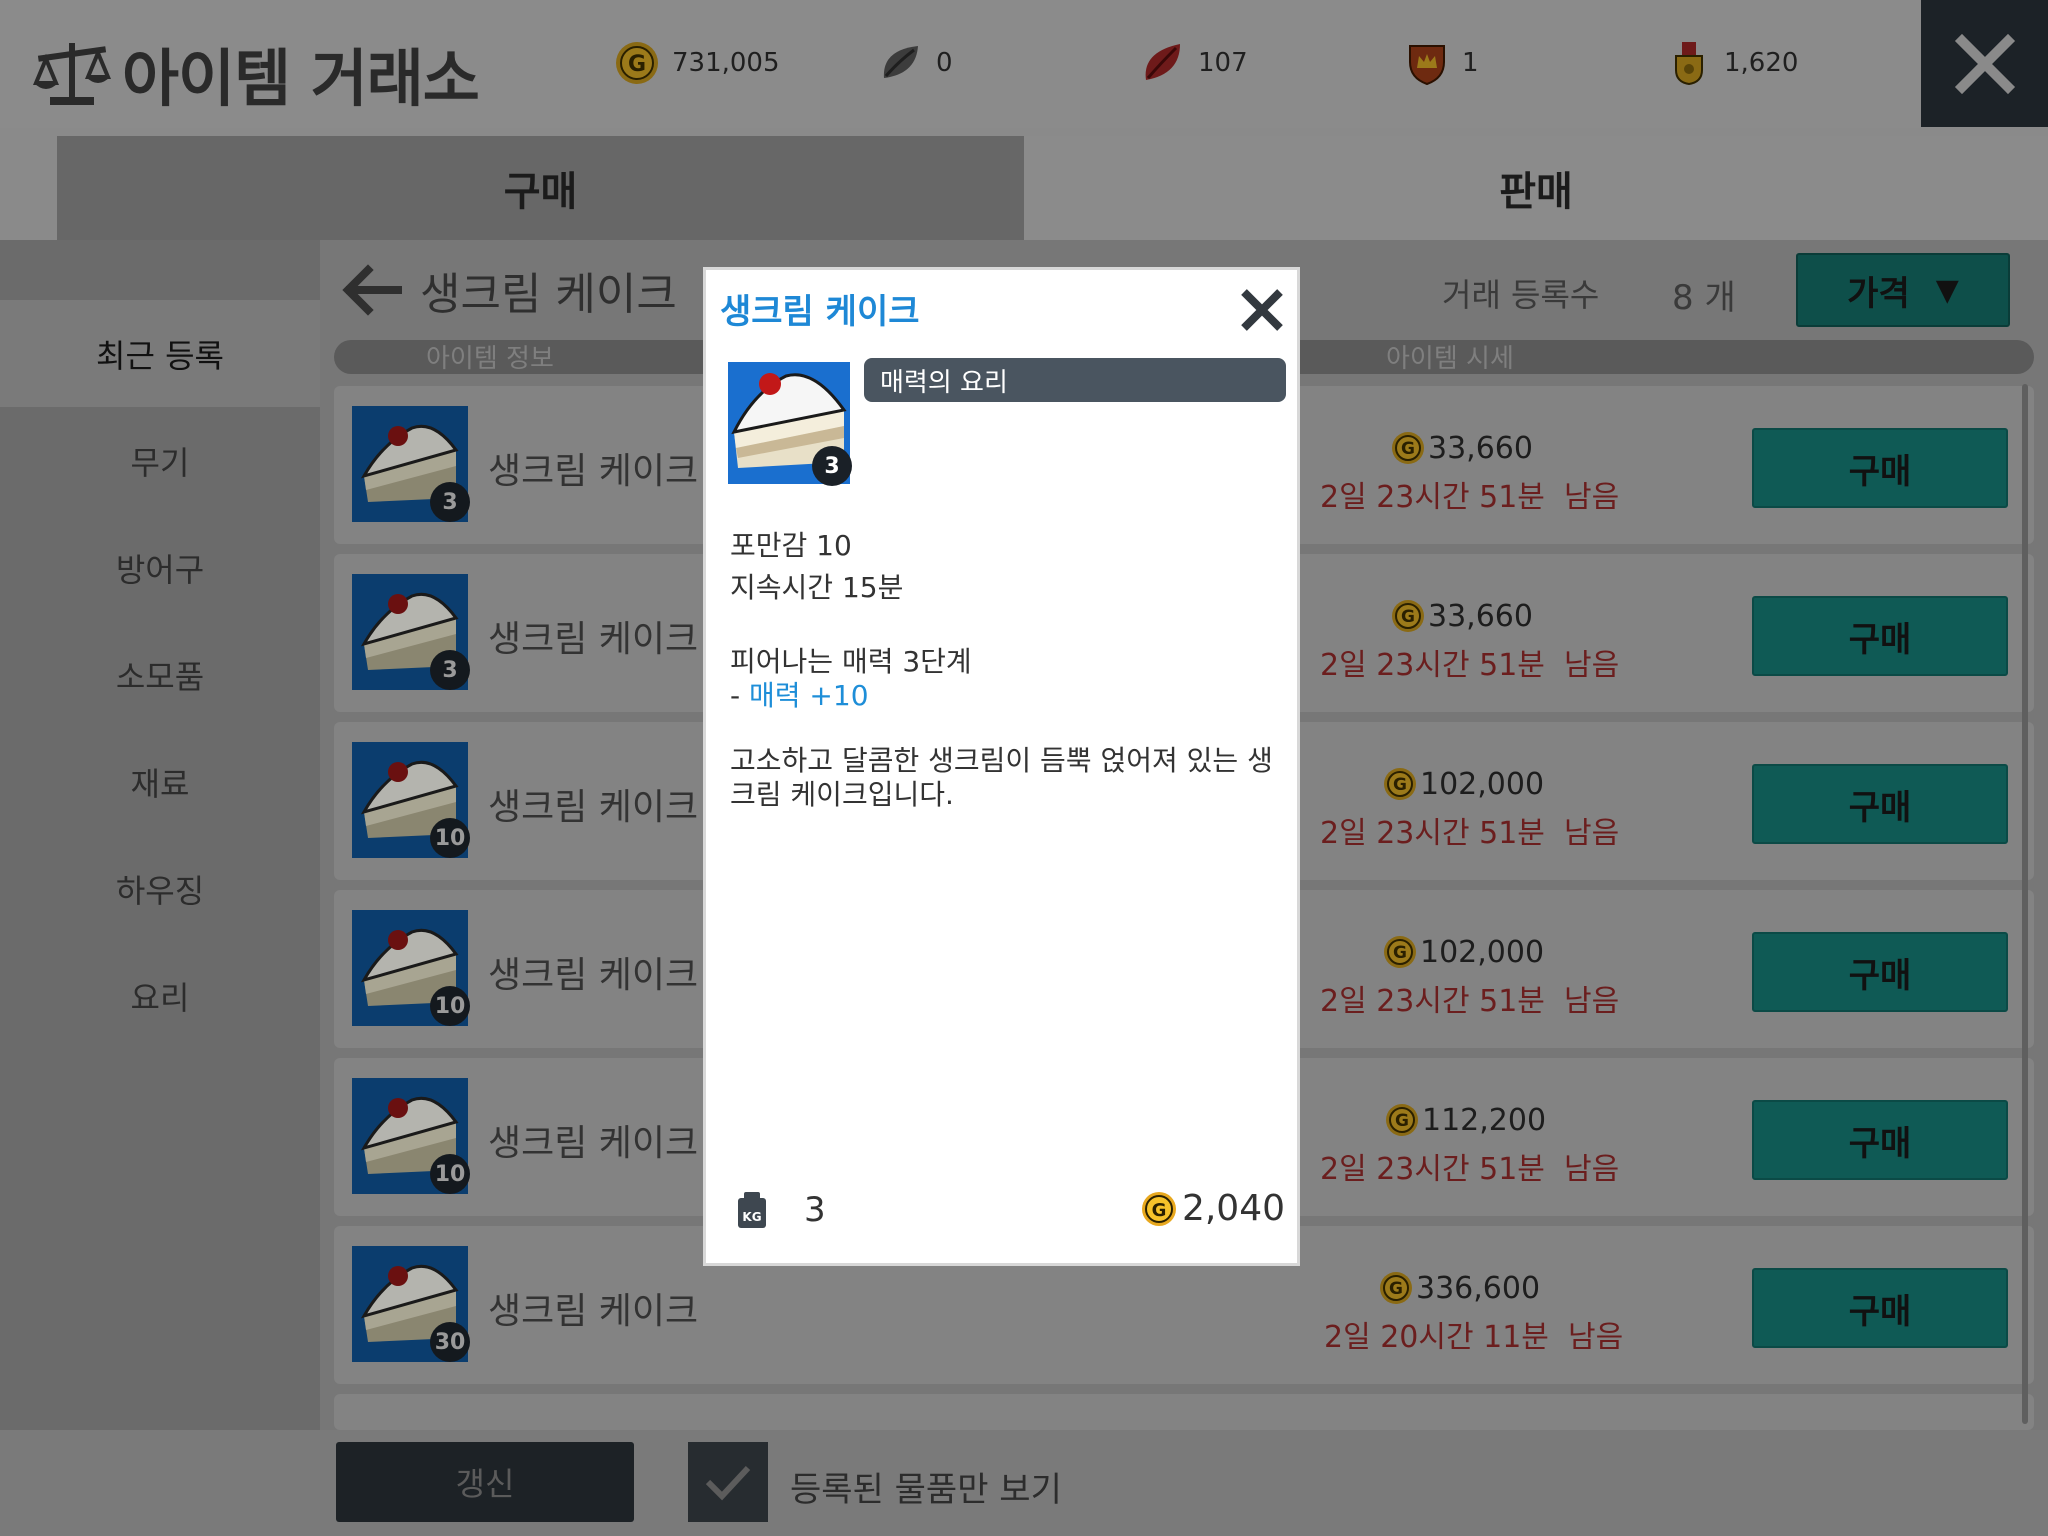 This screenshot has width=2048, height=1536. I want to click on close-button, so click(1984, 63).